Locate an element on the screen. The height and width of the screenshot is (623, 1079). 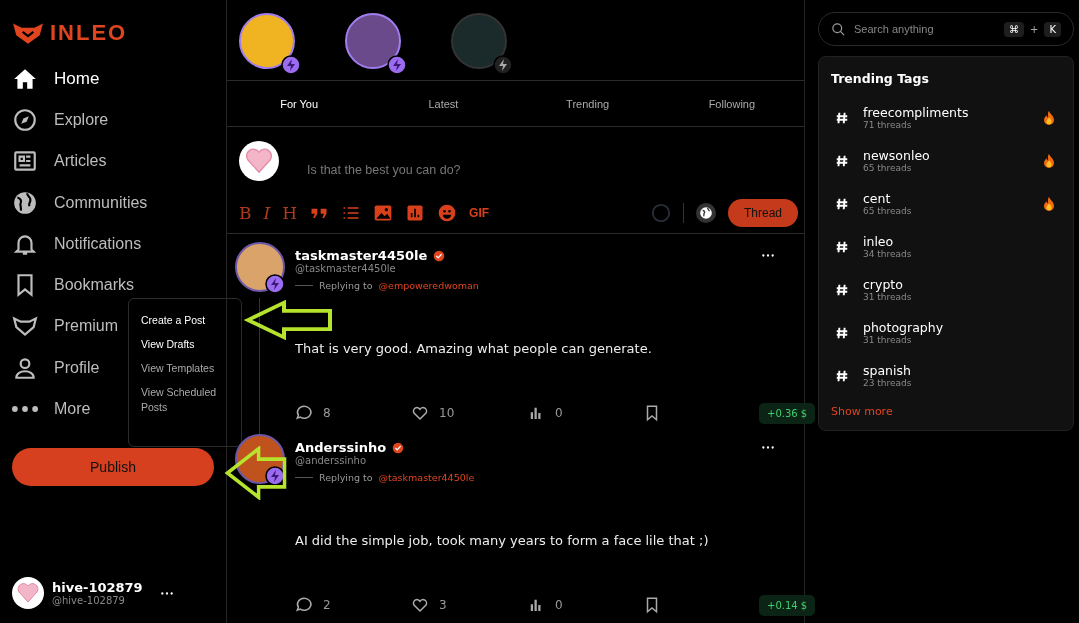
count-label: 8 is located at coordinates (327, 413).